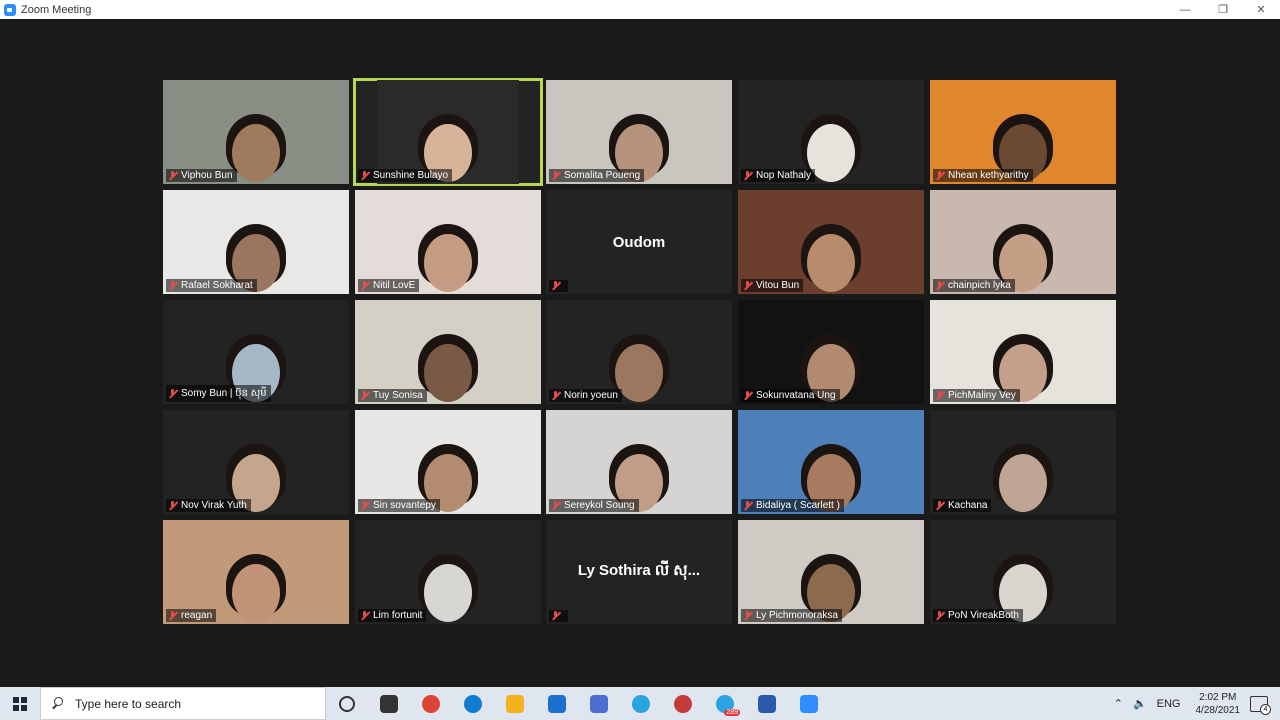  I want to click on participant-tile: Sin sovantepy, so click(448, 462).